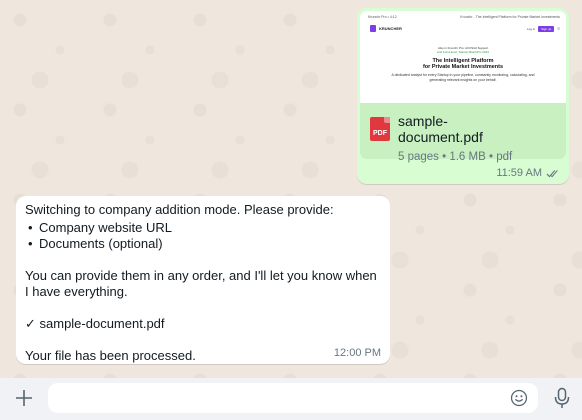 The height and width of the screenshot is (420, 582). I want to click on preview-nav-right: Log in Sign up ☰, so click(543, 28).